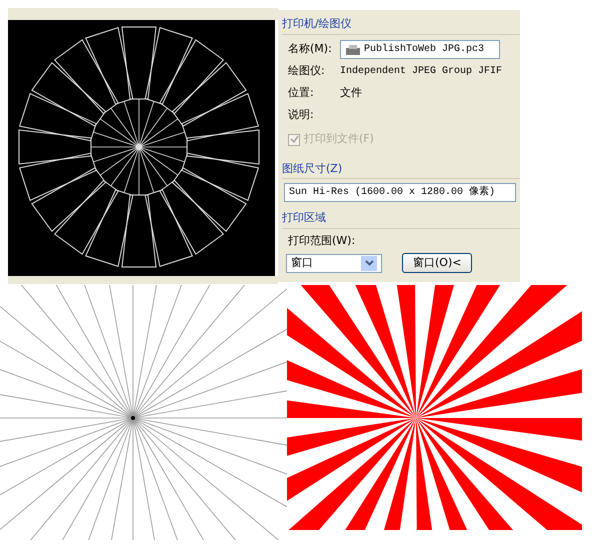 This screenshot has height=559, width=600. What do you see at coordinates (339, 139) in the screenshot?
I see `checkbox-label: 打印到文件(F)` at bounding box center [339, 139].